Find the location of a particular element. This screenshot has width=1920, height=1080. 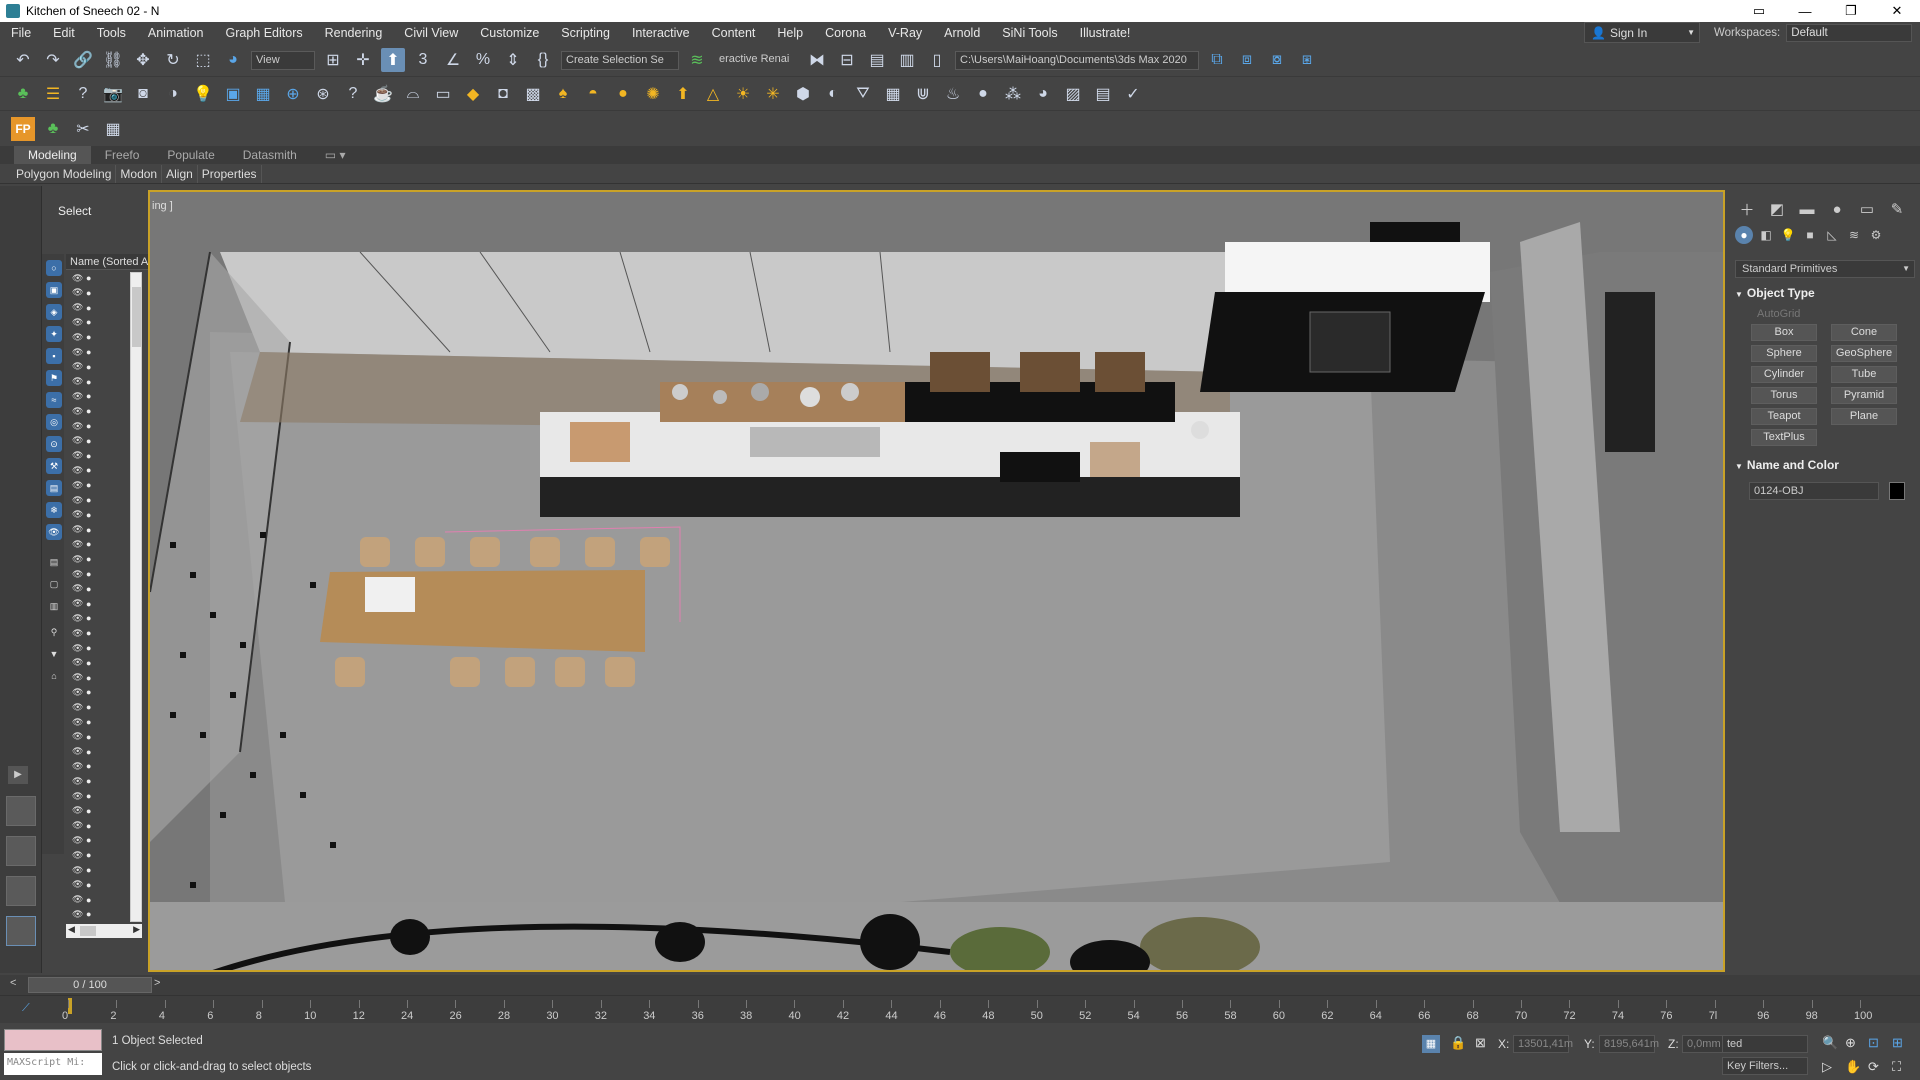

rotate-icon: ↻ is located at coordinates (173, 60).